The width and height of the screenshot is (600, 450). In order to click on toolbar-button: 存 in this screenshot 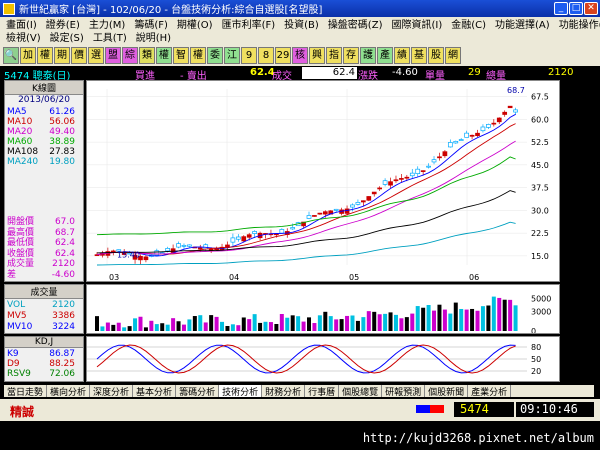, I will do `click(351, 55)`.